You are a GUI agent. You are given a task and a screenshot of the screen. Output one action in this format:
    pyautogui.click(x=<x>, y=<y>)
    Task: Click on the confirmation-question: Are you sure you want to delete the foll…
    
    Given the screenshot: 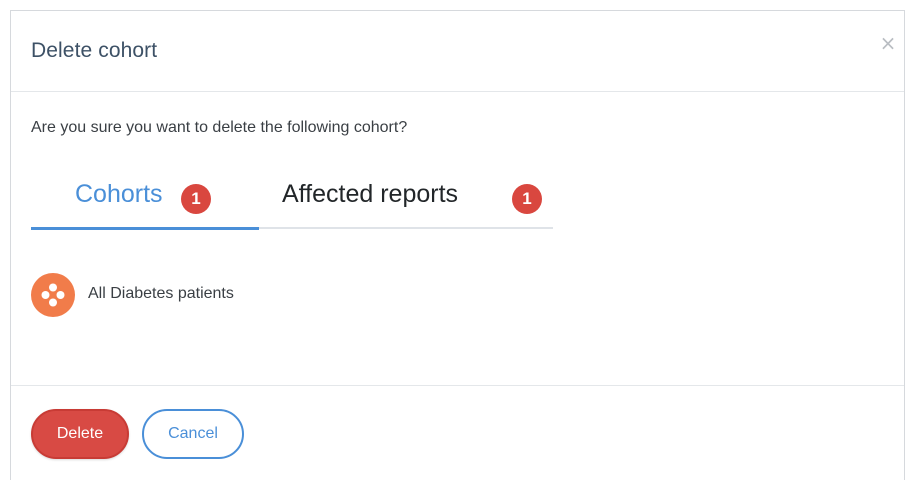 What is the action you would take?
    pyautogui.click(x=219, y=127)
    